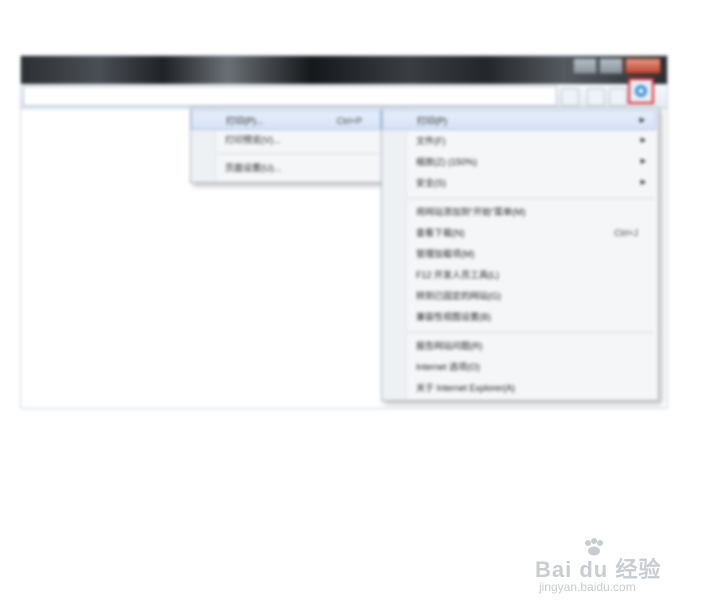 This screenshot has height=612, width=701. I want to click on tools-button, so click(641, 91).